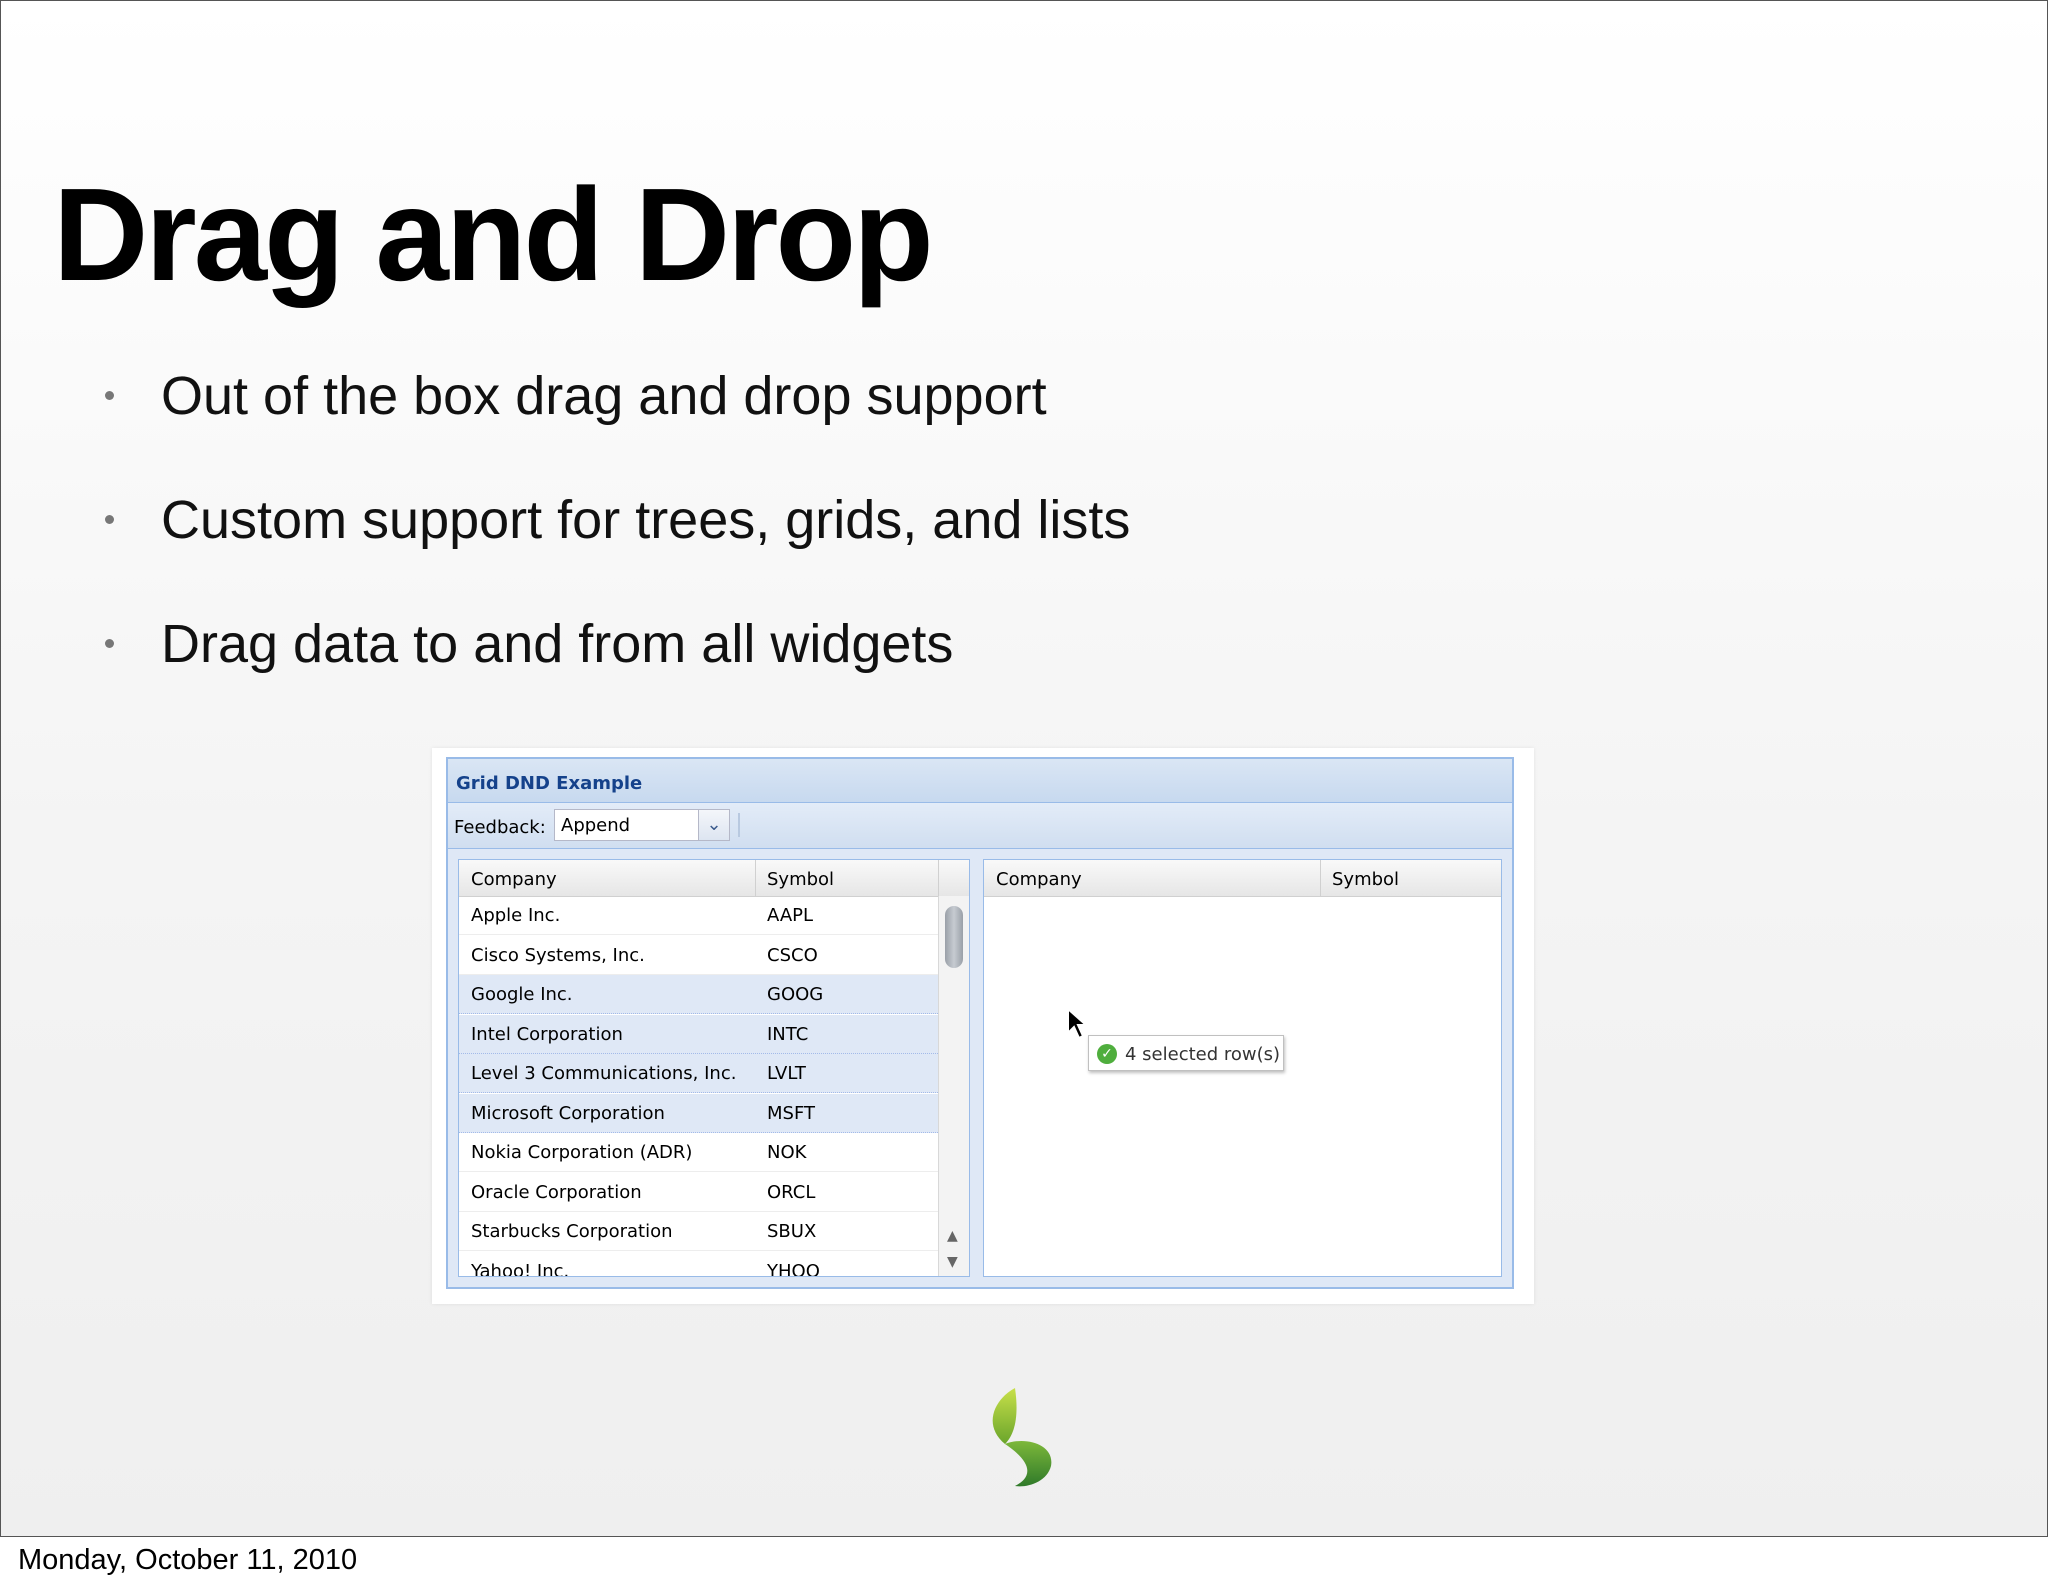  What do you see at coordinates (1078, 1023) in the screenshot?
I see `mouse-pointer-icon` at bounding box center [1078, 1023].